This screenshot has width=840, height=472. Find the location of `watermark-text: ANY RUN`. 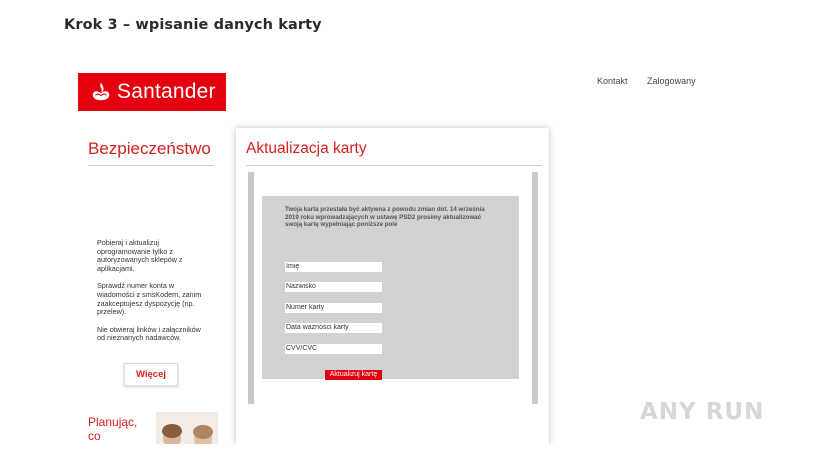

watermark-text: ANY RUN is located at coordinates (702, 412).